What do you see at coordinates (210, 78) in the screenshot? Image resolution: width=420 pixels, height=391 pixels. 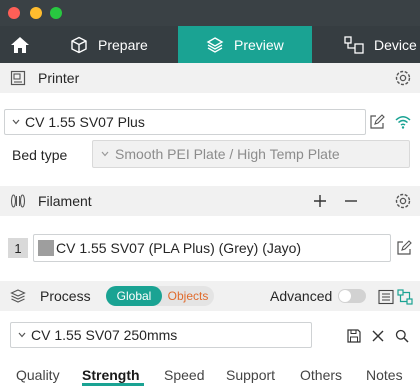 I see `printer-section-header: Printer` at bounding box center [210, 78].